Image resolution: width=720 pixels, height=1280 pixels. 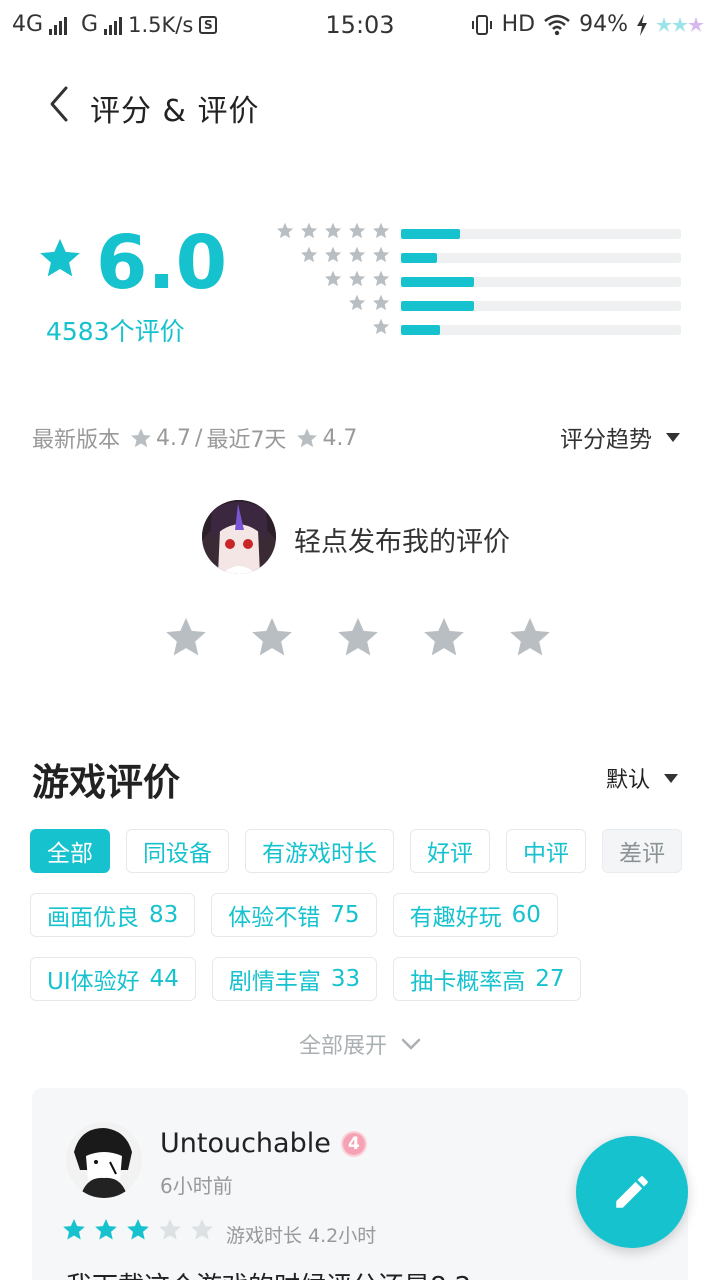 I want to click on tag-chip-count: 60, so click(x=526, y=915).